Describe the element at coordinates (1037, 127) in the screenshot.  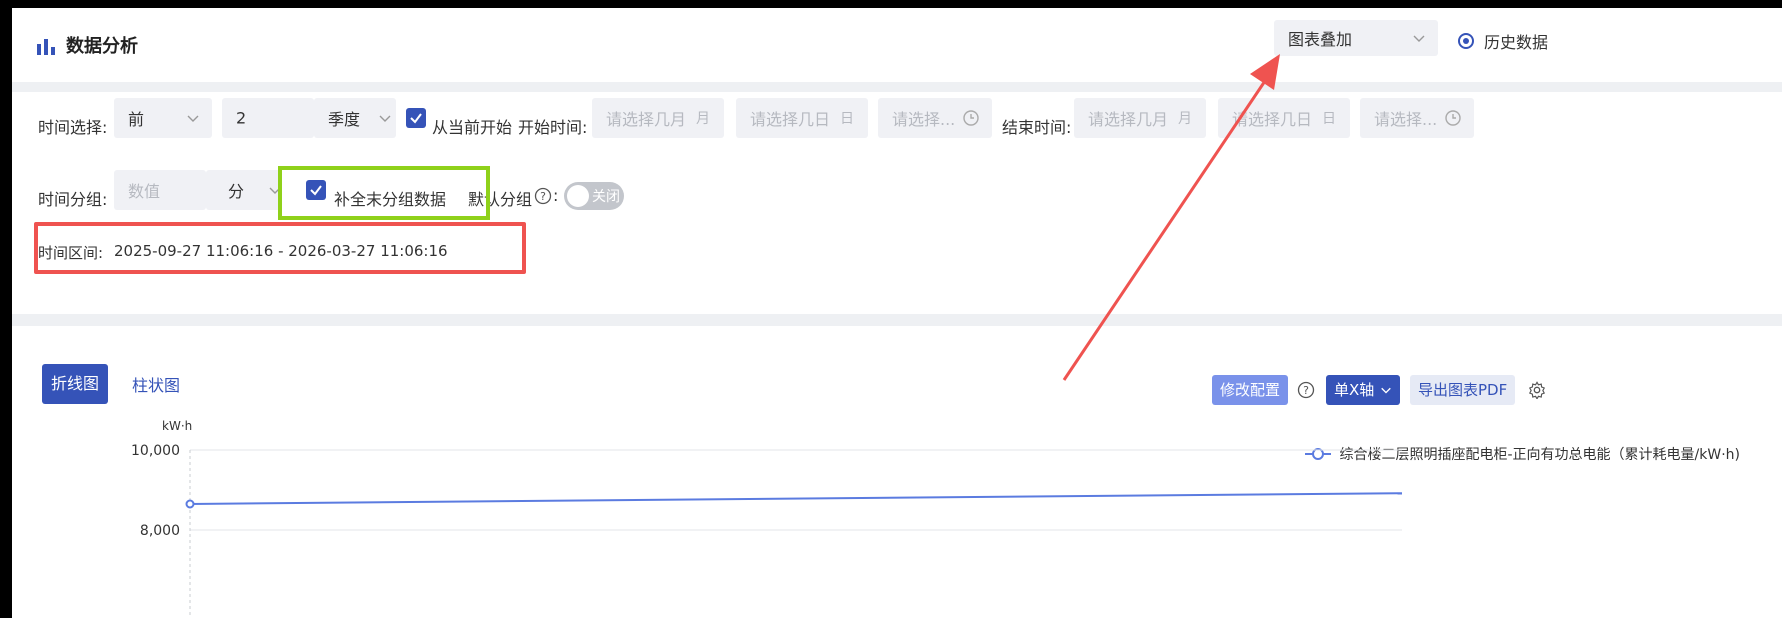
I see `end-time-label: 结束时间:` at that location.